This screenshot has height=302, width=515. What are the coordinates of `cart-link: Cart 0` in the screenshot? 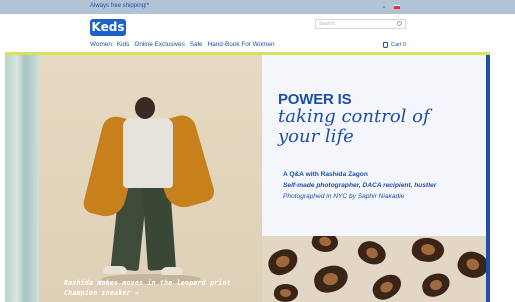 It's located at (394, 45).